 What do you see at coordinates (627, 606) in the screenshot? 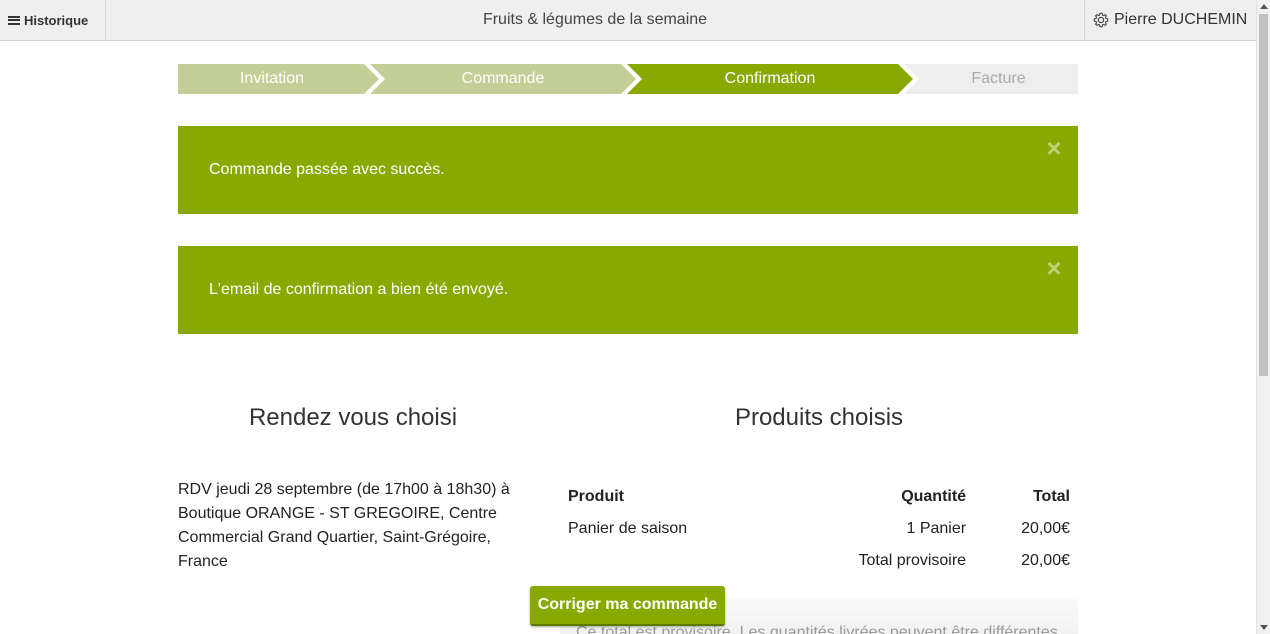
I see `correct-order-button: Corriger ma commande` at bounding box center [627, 606].